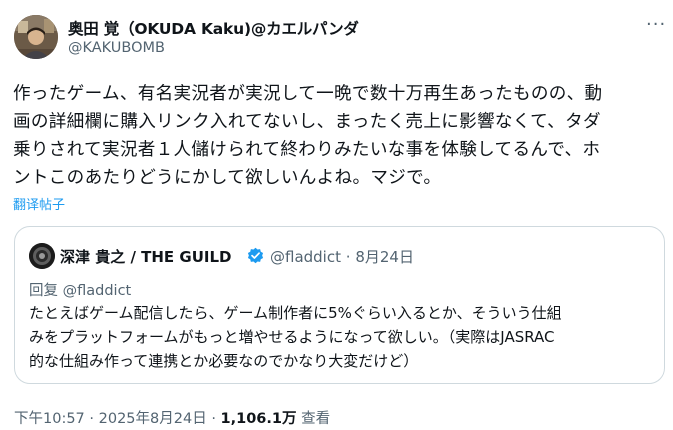  I want to click on quoted-date: 8月24日, so click(384, 257).